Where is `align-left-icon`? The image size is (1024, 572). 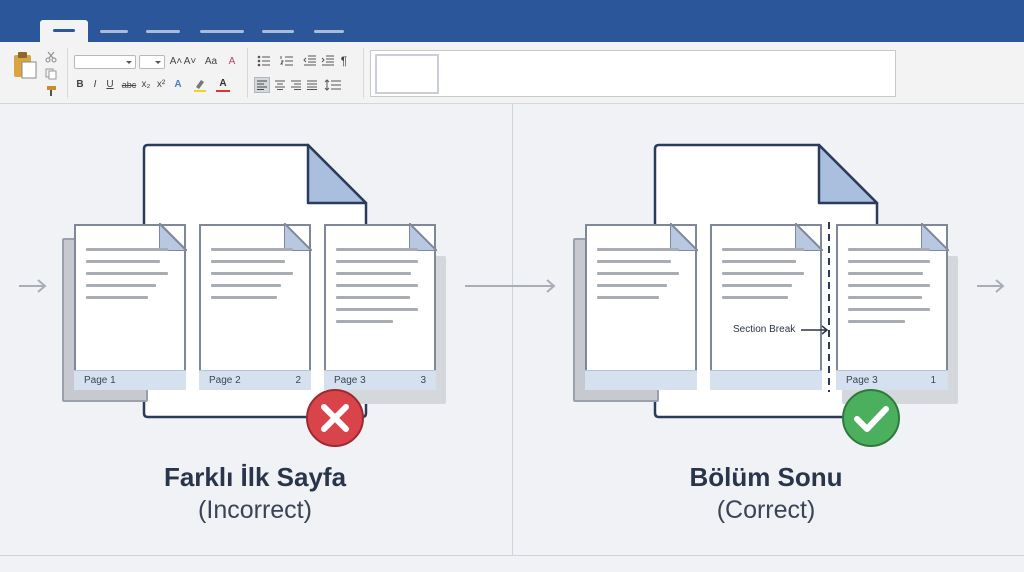 align-left-icon is located at coordinates (262, 85).